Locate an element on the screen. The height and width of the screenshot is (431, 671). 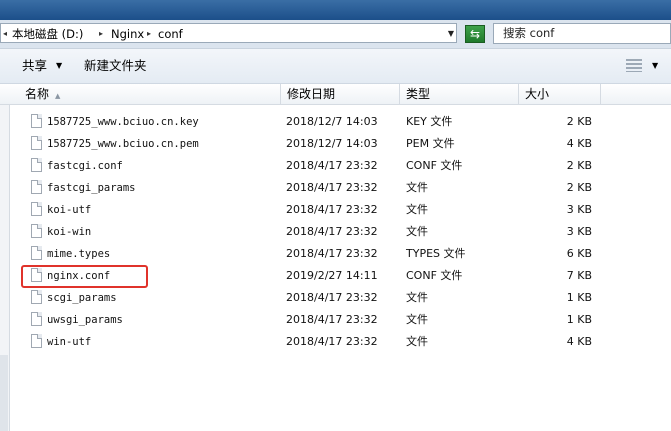
address-bar: ◂ 本地磁盘 (D:) ▸ Nginx ▸ conf ▼ is located at coordinates (228, 33).